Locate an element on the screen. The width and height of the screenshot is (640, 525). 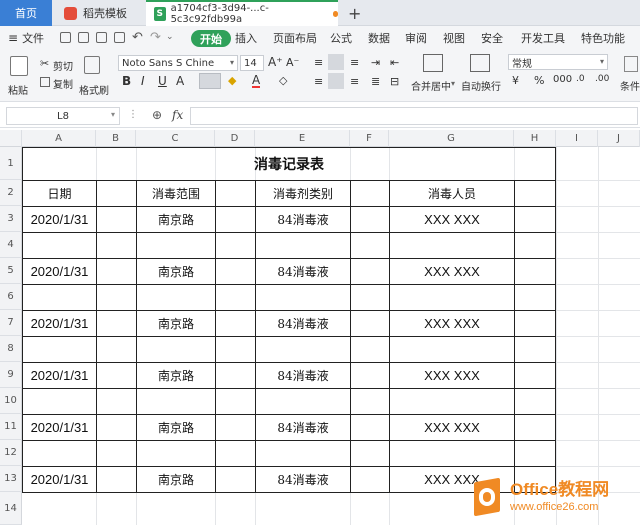
increase-decimal-icon: .0 is located at coordinates (580, 79).